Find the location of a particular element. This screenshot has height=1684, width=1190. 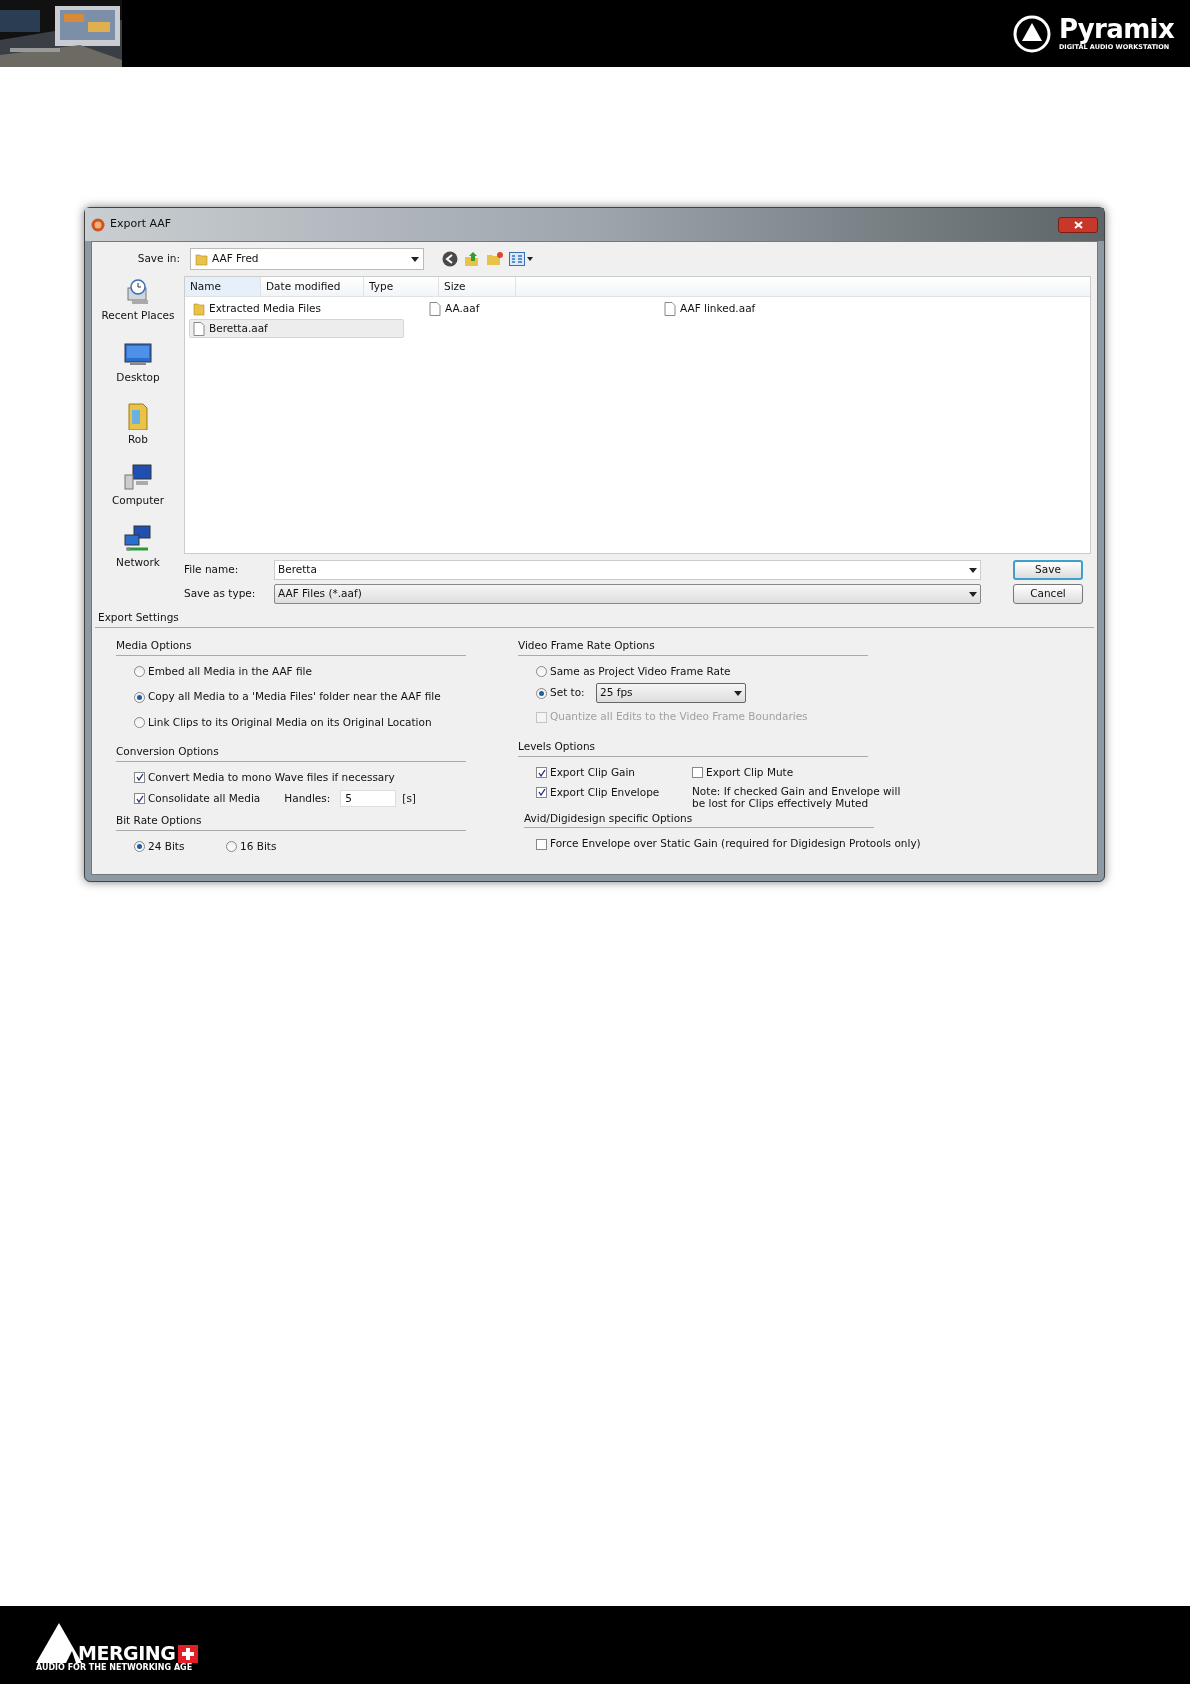

close-button is located at coordinates (1078, 224).